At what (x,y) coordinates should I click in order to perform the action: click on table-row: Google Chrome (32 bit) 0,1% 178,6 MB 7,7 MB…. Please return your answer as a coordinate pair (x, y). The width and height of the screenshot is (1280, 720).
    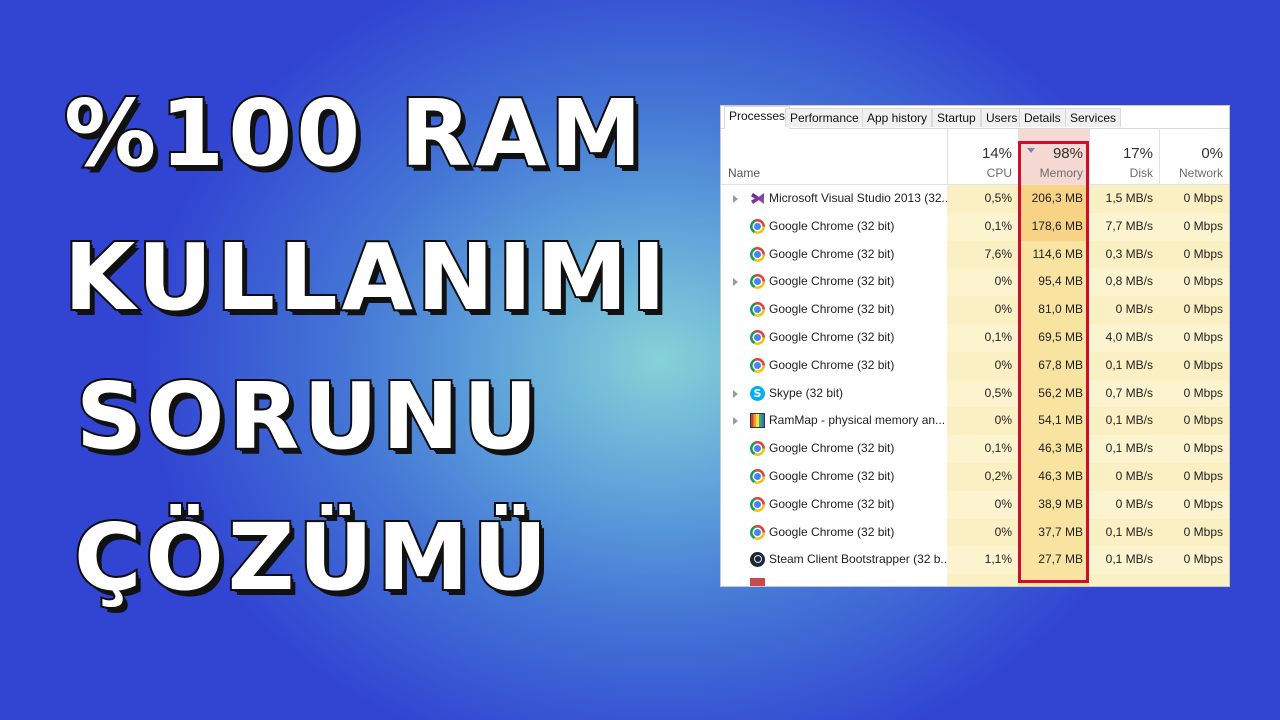
    Looking at the image, I should click on (975, 226).